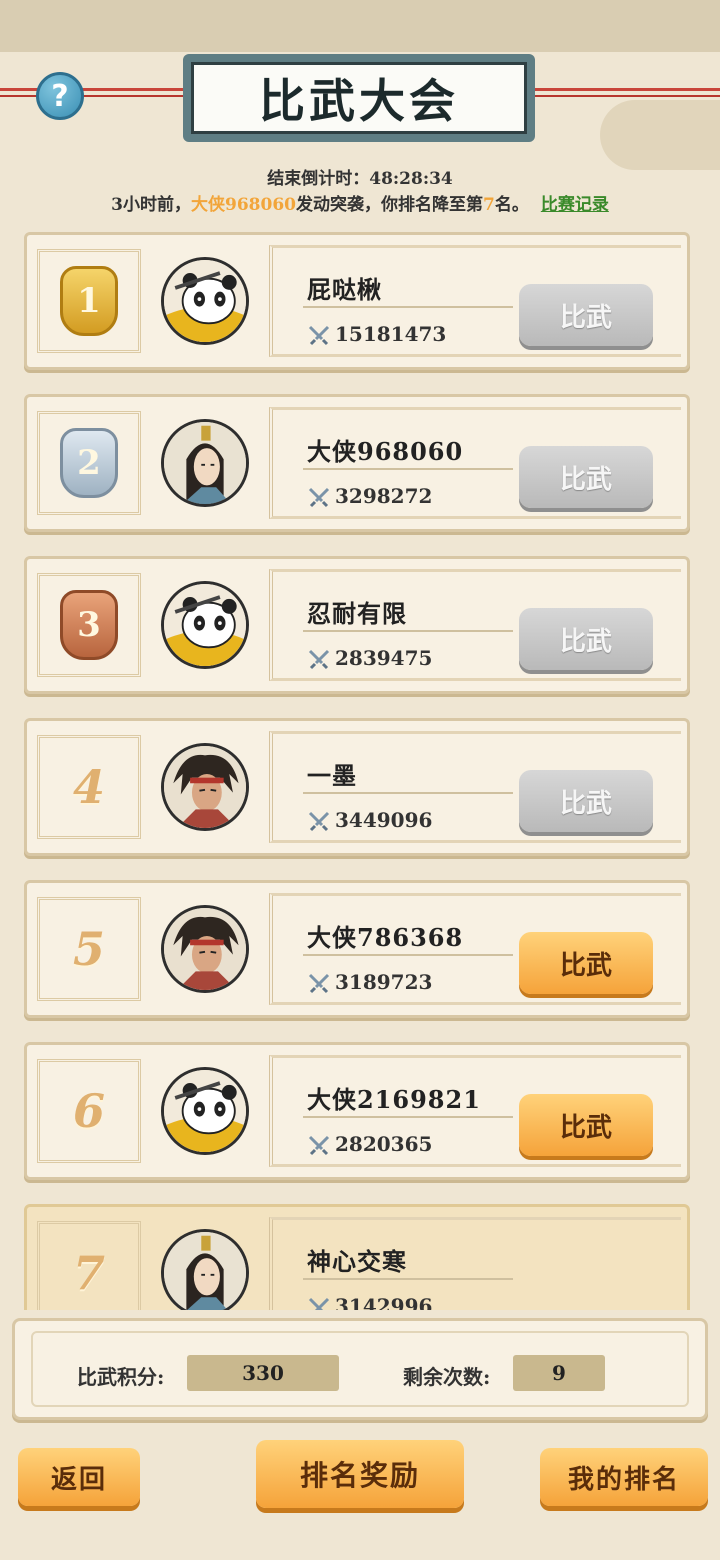 This screenshot has width=720, height=1560. Describe the element at coordinates (660, 135) in the screenshot. I see `cloud-decoration` at that location.